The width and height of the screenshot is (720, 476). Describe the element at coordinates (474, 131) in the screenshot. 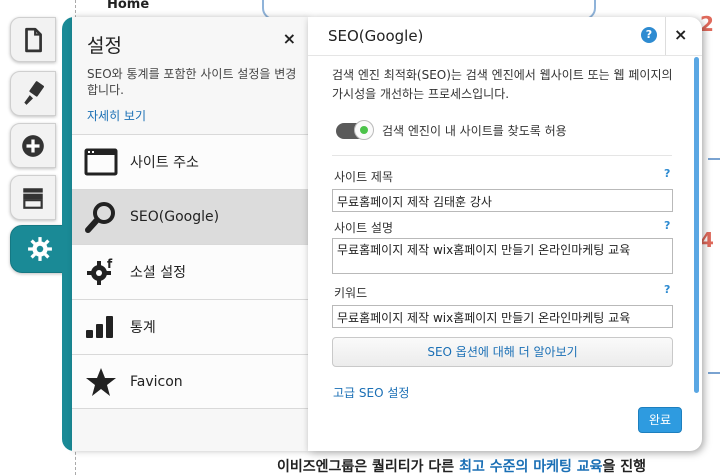

I see `toggle-label: 검색 엔진이 내 사이트를 찾도록 허용` at that location.